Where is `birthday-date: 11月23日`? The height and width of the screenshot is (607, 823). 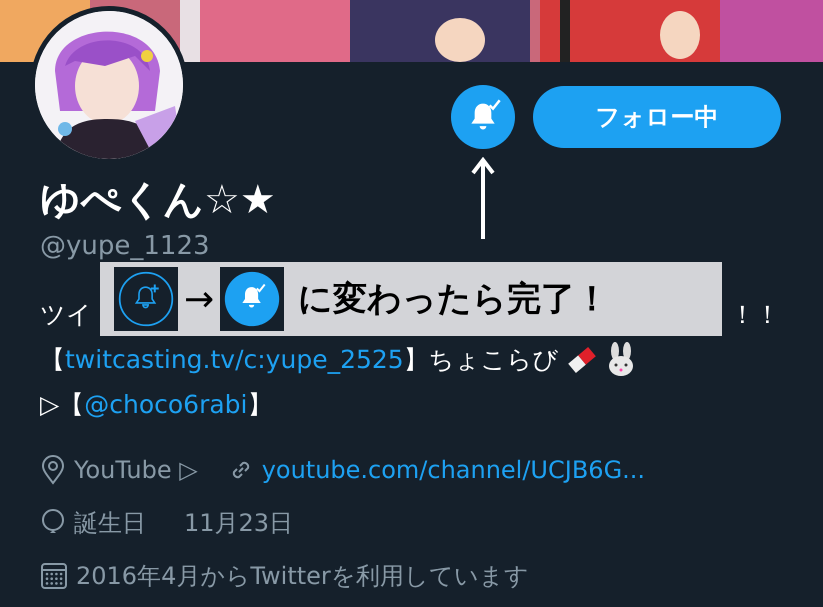
birthday-date: 11月23日 is located at coordinates (239, 523).